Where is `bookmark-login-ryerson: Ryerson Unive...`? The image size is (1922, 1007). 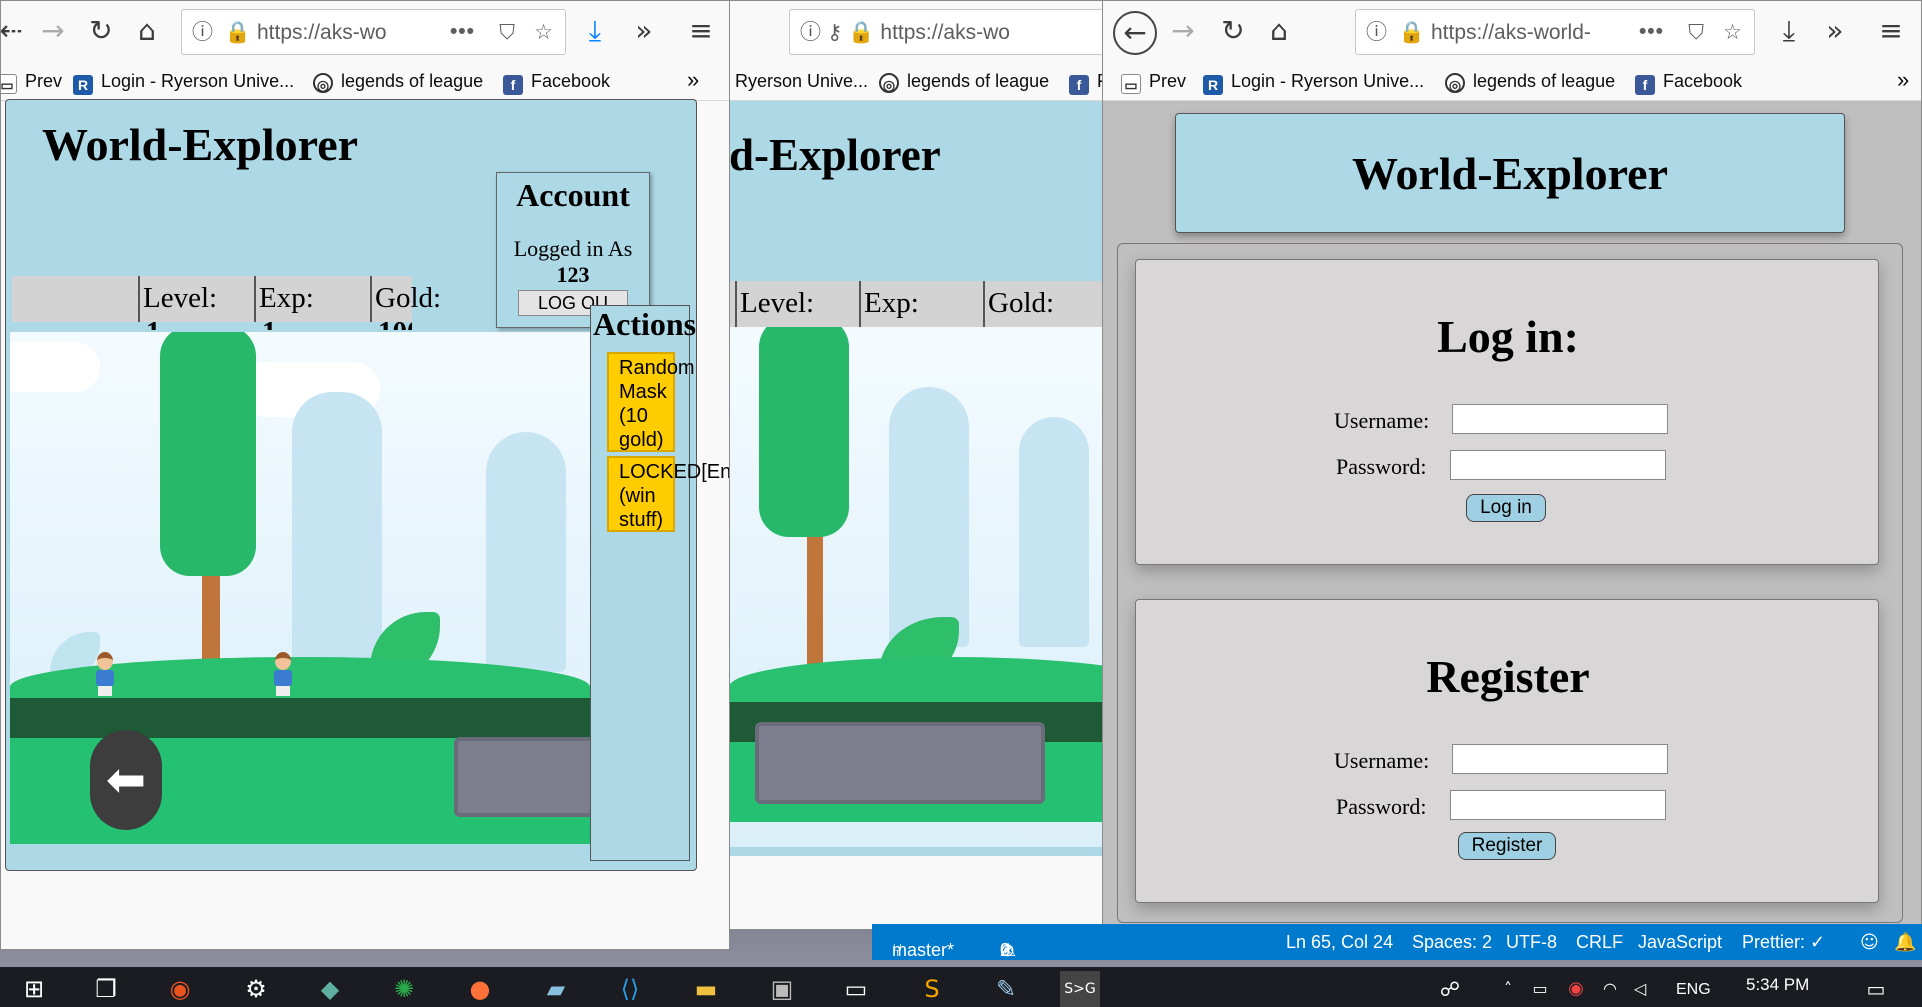 bookmark-login-ryerson: Ryerson Unive... is located at coordinates (801, 81).